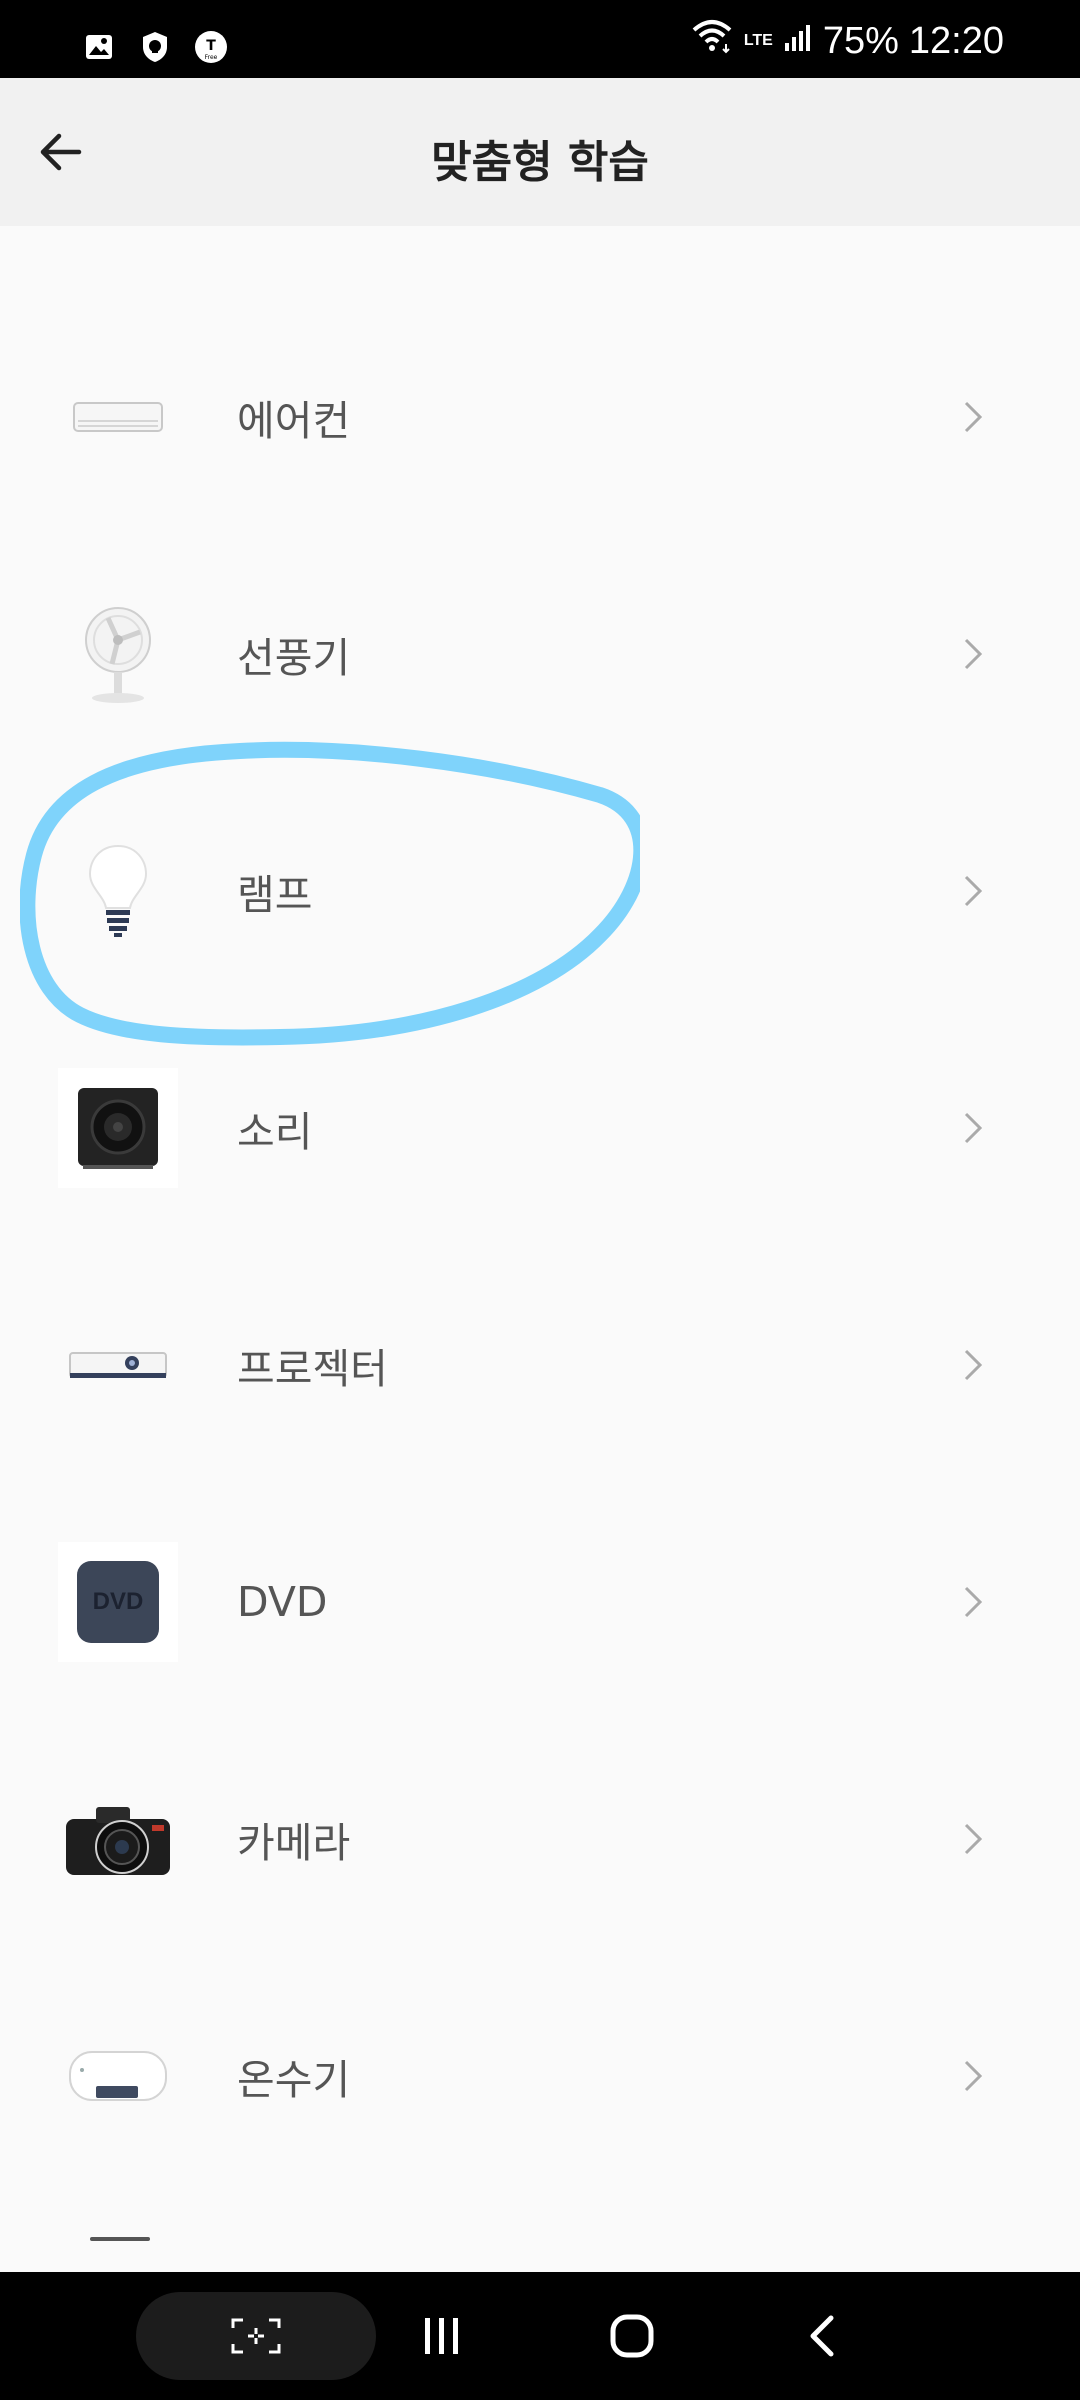  Describe the element at coordinates (540, 1602) in the screenshot. I see `list-item-dvd: DVD DVD` at that location.